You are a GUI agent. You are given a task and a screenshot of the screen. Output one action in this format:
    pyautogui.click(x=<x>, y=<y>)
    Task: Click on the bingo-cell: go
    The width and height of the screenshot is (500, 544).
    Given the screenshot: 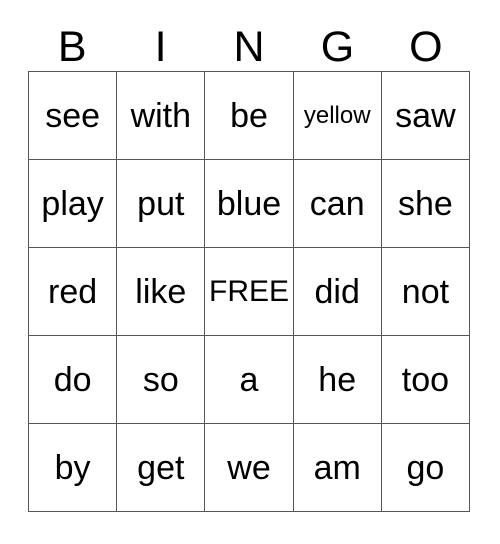 What is the action you would take?
    pyautogui.click(x=426, y=468)
    